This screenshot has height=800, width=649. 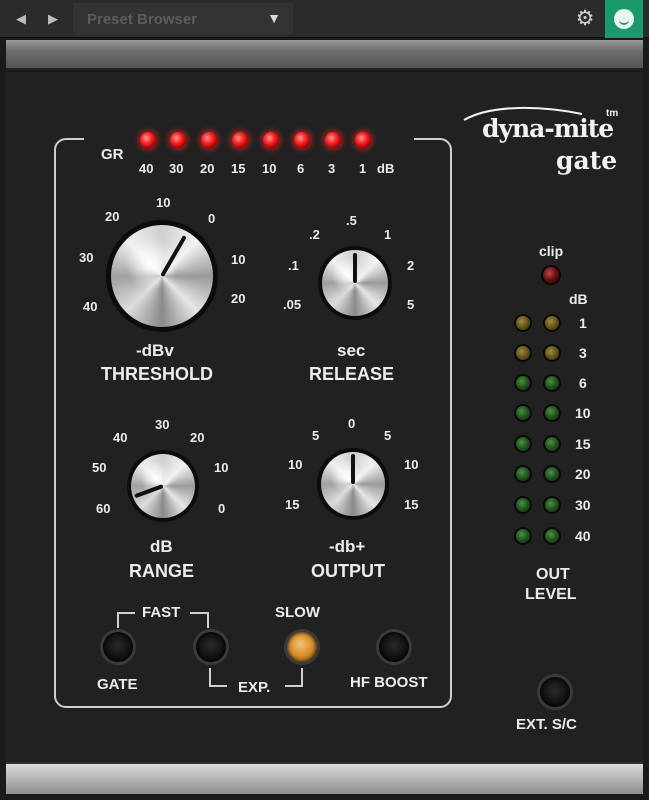 What do you see at coordinates (583, 413) in the screenshot?
I see `meter-tick: 10` at bounding box center [583, 413].